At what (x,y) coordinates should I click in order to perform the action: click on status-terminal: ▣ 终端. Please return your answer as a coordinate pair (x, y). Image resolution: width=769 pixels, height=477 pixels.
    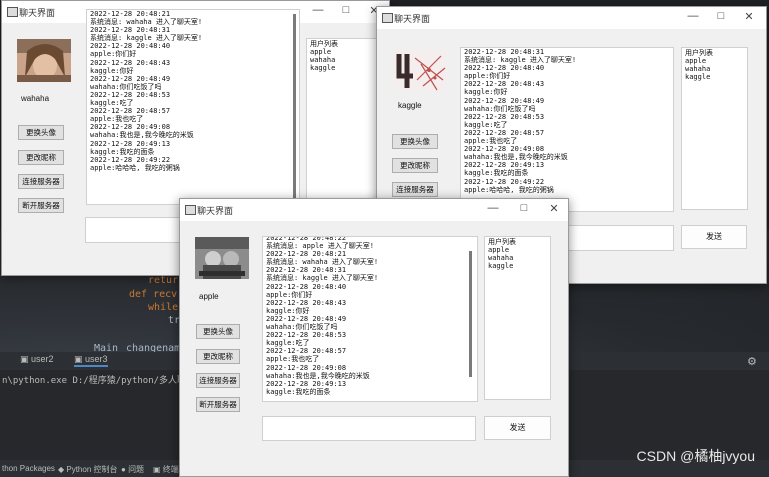
    Looking at the image, I should click on (166, 469).